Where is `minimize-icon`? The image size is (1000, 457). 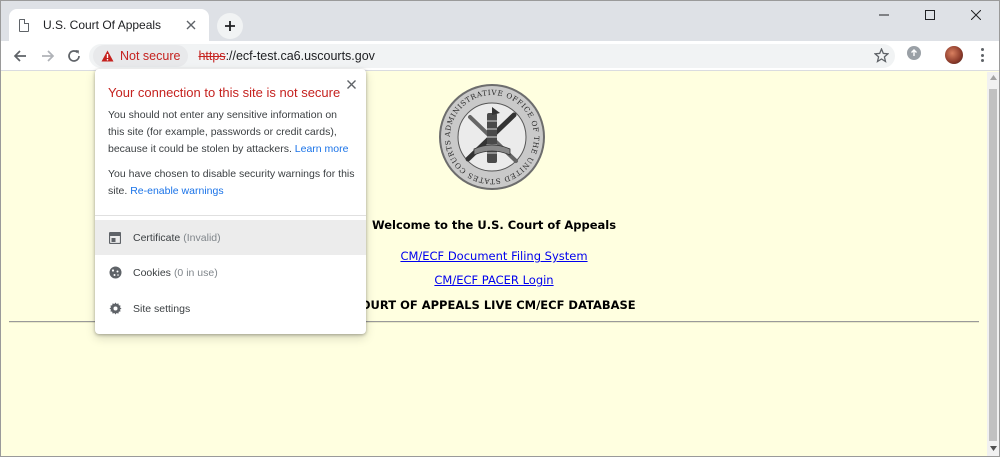 minimize-icon is located at coordinates (884, 15).